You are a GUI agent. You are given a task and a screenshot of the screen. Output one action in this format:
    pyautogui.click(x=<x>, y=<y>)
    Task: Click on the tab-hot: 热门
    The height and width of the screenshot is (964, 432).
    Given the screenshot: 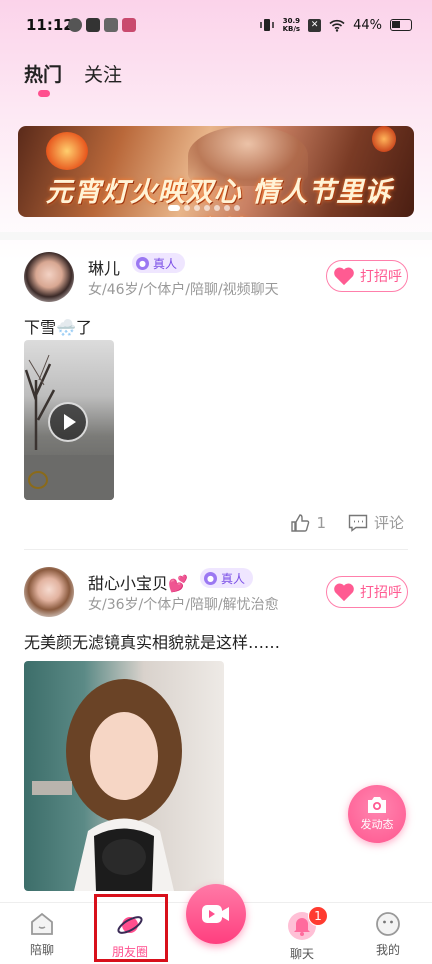 What is the action you would take?
    pyautogui.click(x=43, y=80)
    